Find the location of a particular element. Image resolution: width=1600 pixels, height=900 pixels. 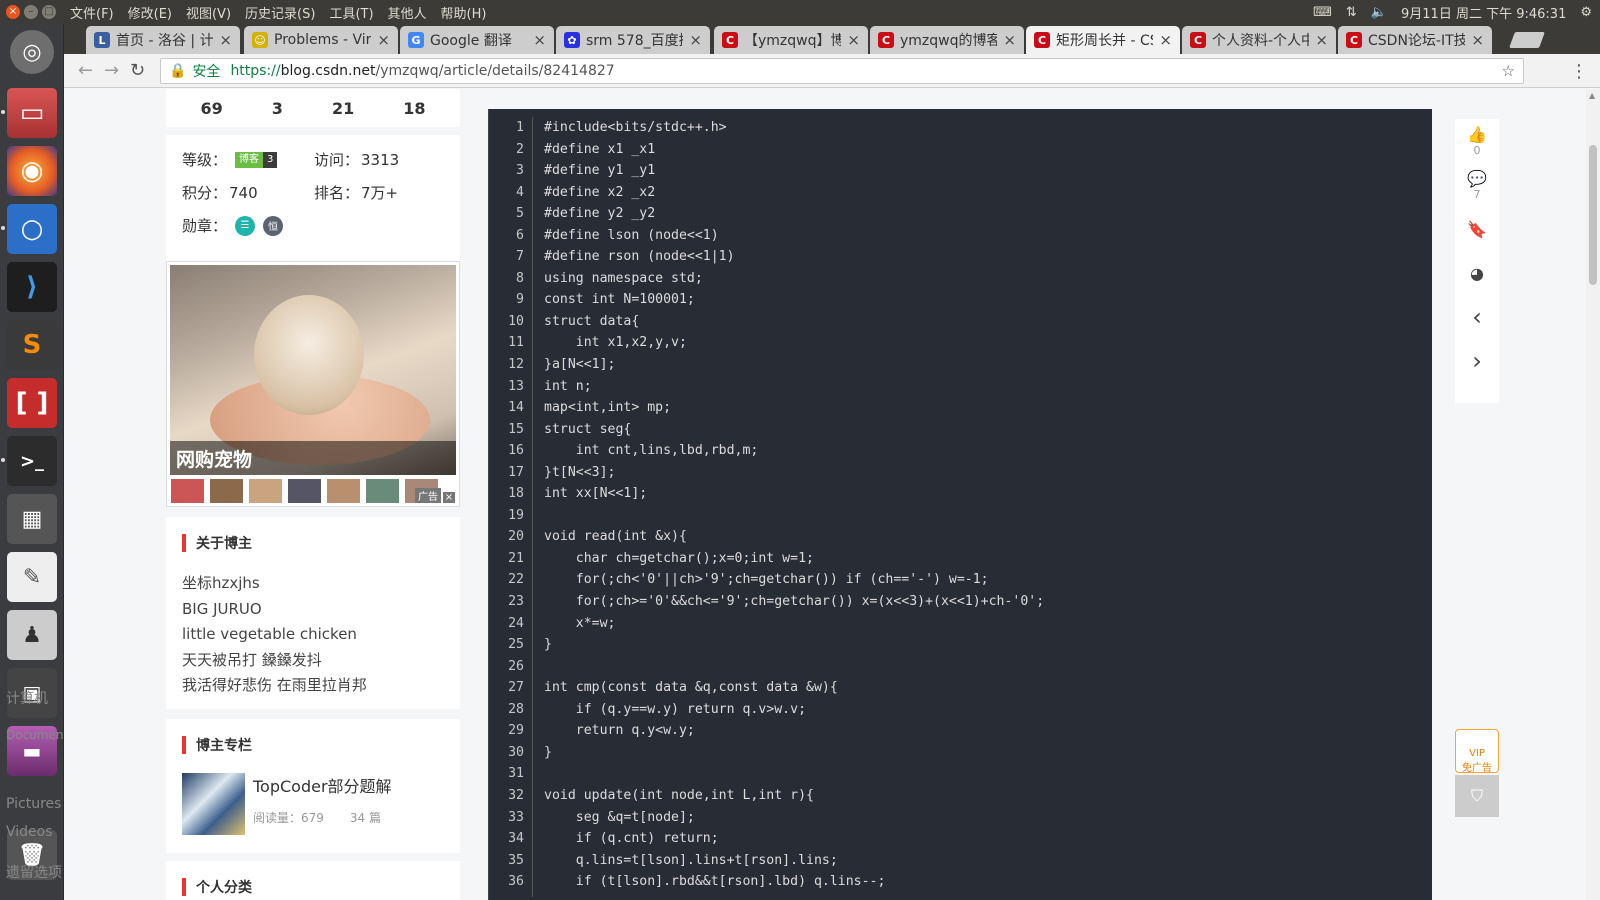

network-icon: ⇅ is located at coordinates (1351, 12).